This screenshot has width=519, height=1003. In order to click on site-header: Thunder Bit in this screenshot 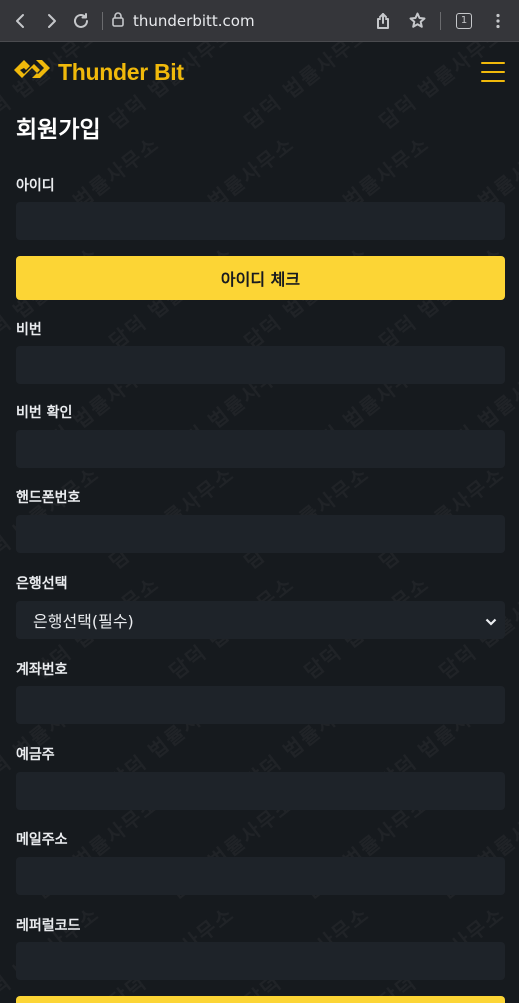, I will do `click(259, 72)`.